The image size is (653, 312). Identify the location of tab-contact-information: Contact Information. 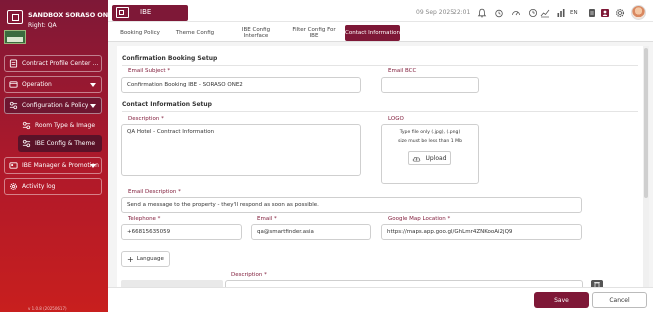
(372, 33).